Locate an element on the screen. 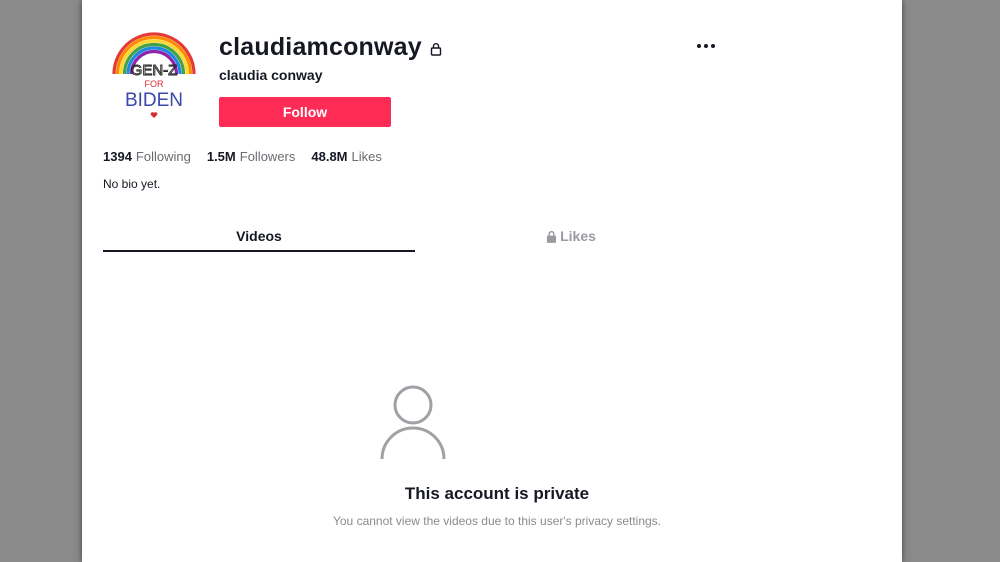 This screenshot has width=1000, height=562. likes-count: 48.8M Likes is located at coordinates (346, 156).